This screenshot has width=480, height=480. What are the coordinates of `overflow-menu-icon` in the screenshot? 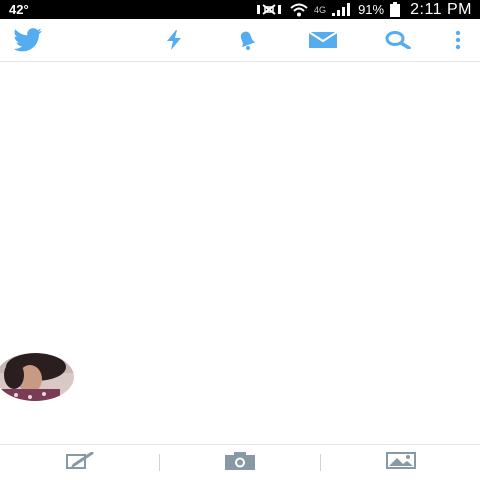 It's located at (458, 40).